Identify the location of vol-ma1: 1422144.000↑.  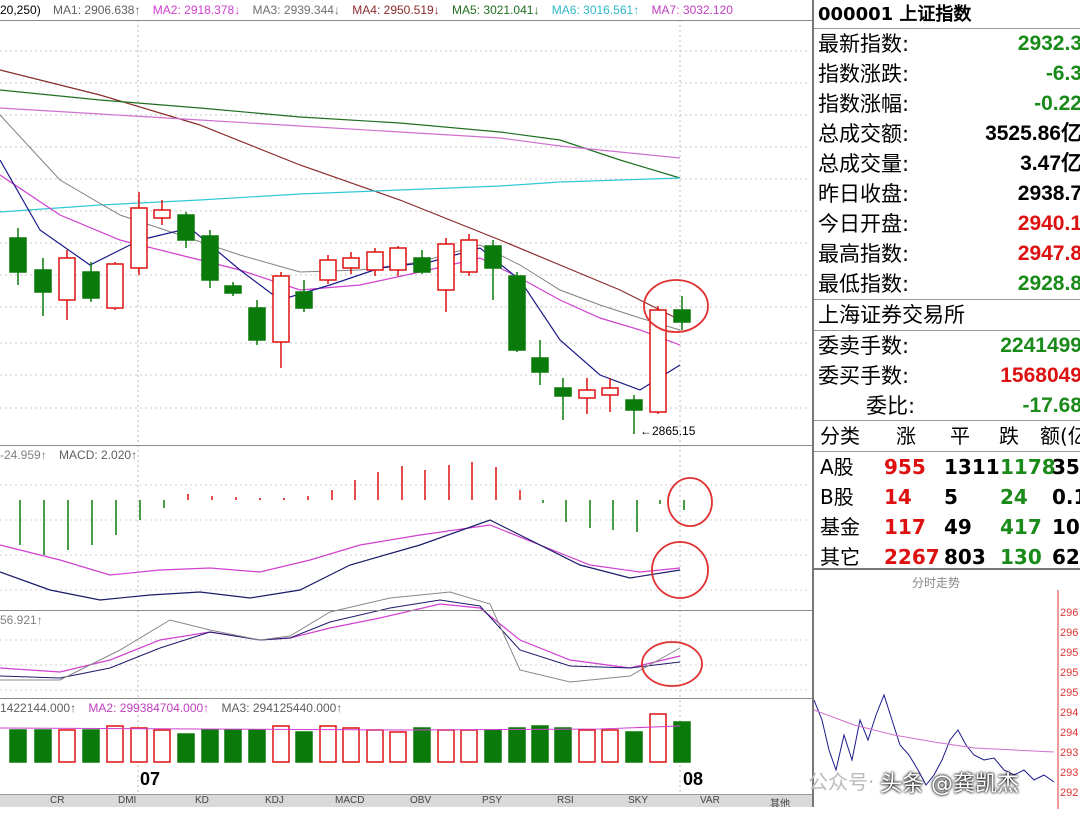
(38, 708).